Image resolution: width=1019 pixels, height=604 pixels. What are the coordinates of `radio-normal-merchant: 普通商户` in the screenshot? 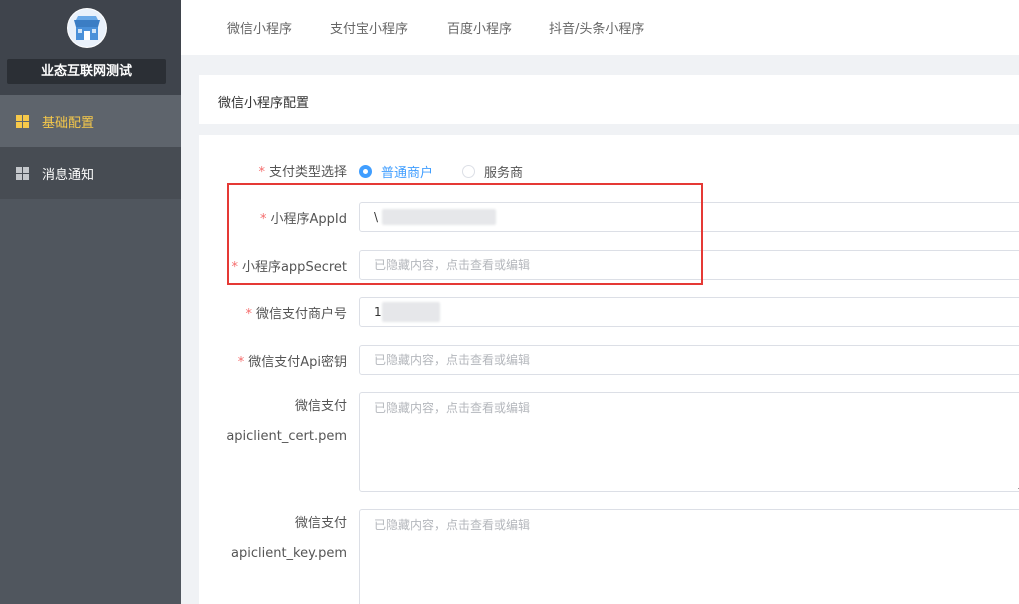 It's located at (396, 171).